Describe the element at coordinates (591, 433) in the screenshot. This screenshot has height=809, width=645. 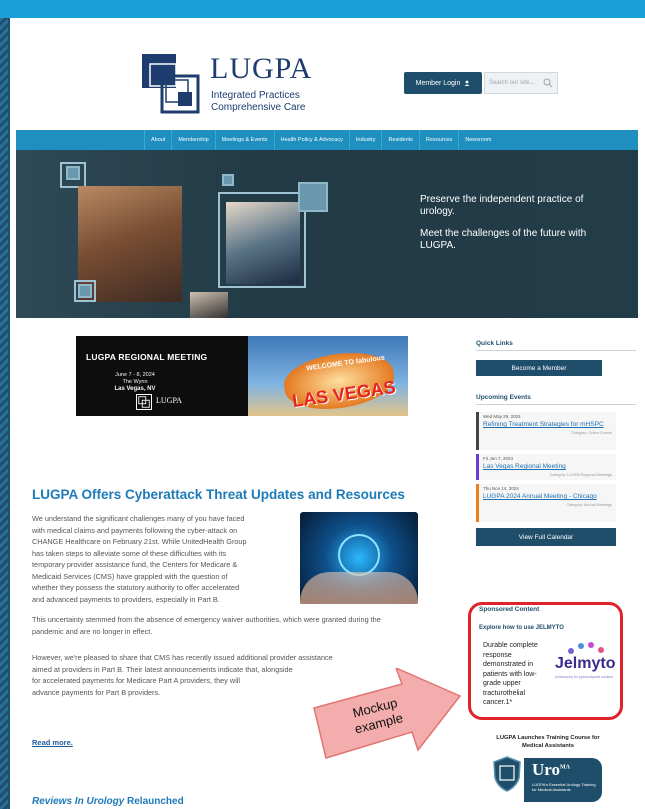
I see `event-category: Category: Online Events` at that location.